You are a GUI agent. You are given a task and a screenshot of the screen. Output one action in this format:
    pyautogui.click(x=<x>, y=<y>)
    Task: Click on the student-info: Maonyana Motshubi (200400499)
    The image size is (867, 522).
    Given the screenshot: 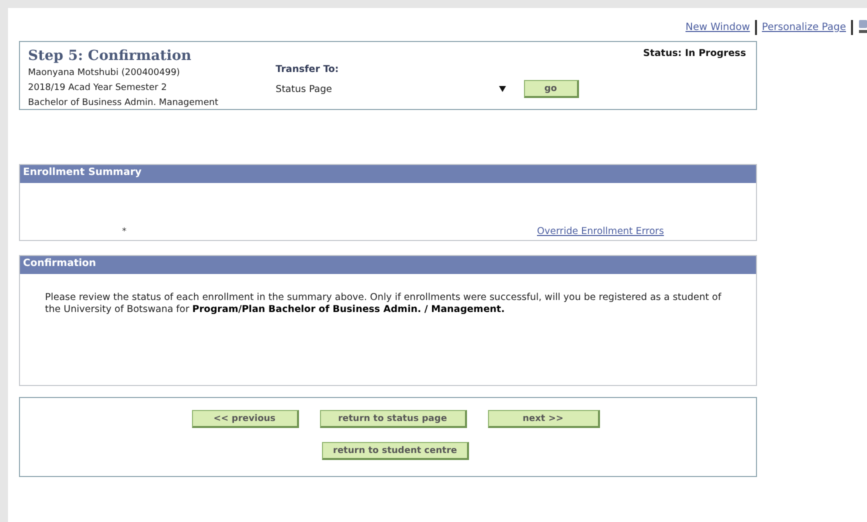 What is the action you would take?
    pyautogui.click(x=104, y=73)
    